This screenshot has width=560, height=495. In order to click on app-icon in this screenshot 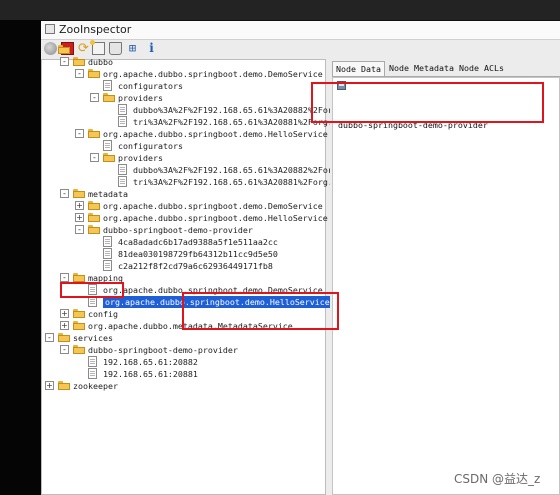, I will do `click(50, 29)`.